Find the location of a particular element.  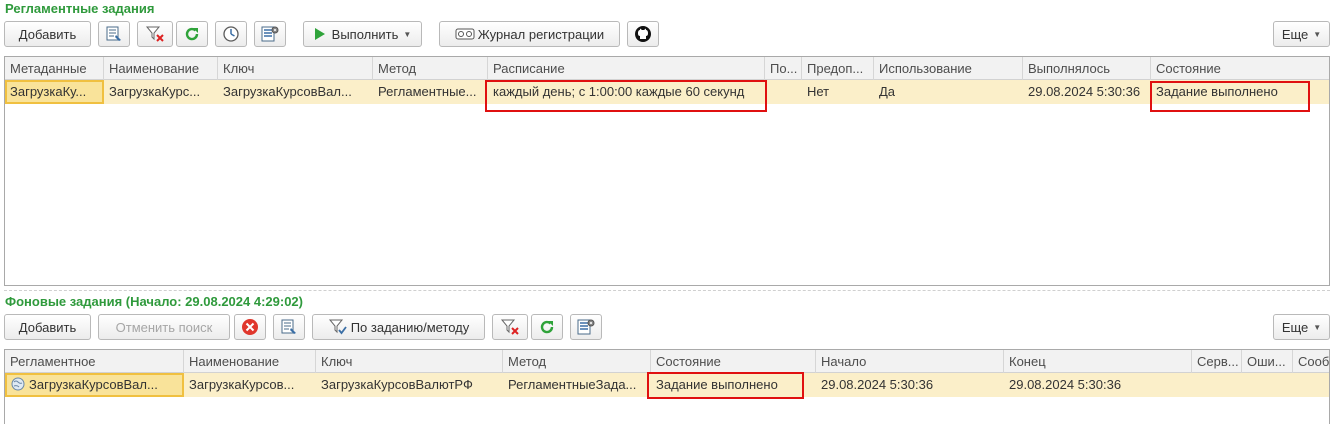

clock-icon is located at coordinates (231, 34).